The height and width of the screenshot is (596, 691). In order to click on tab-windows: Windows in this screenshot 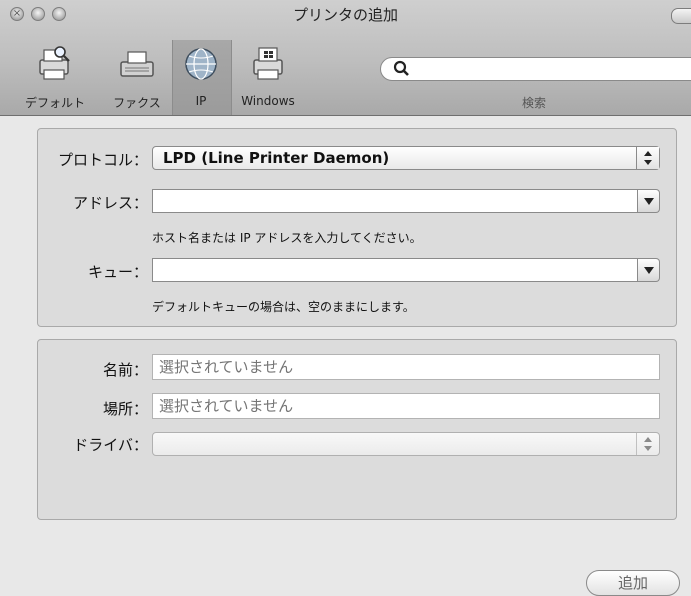, I will do `click(268, 78)`.